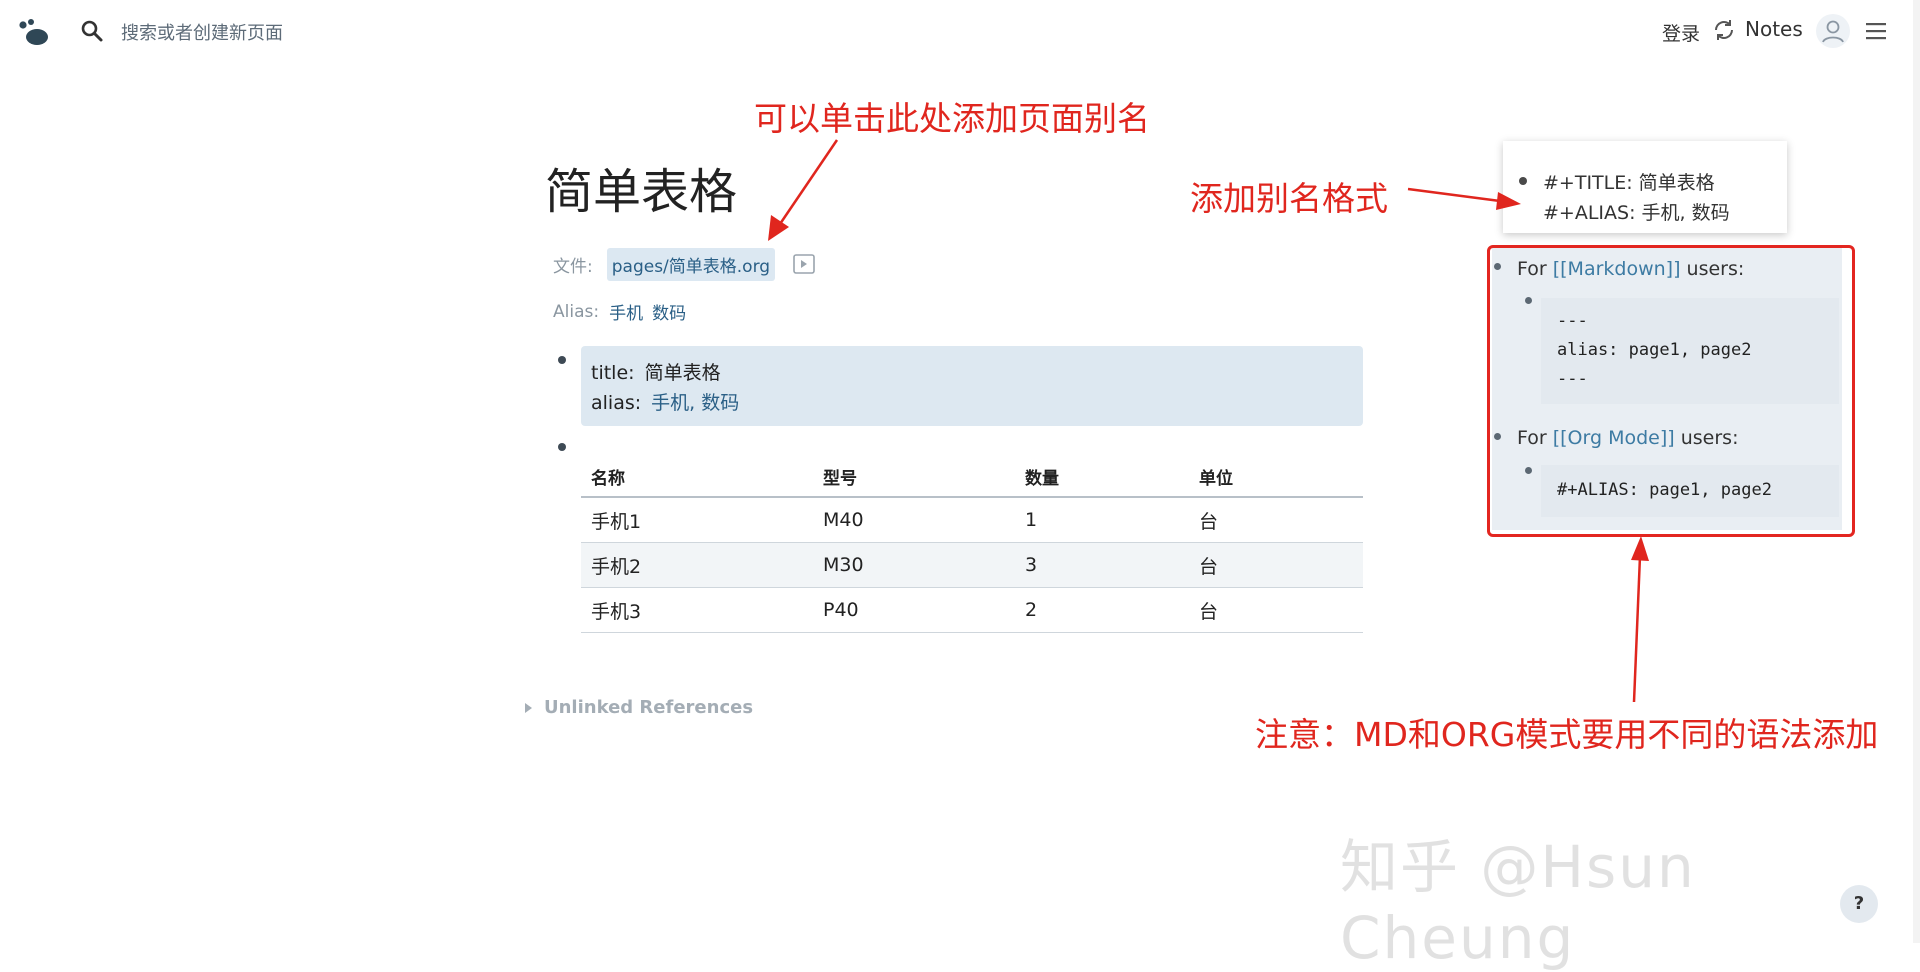 The height and width of the screenshot is (972, 1920). I want to click on arrow-to-file-link, so click(803, 190).